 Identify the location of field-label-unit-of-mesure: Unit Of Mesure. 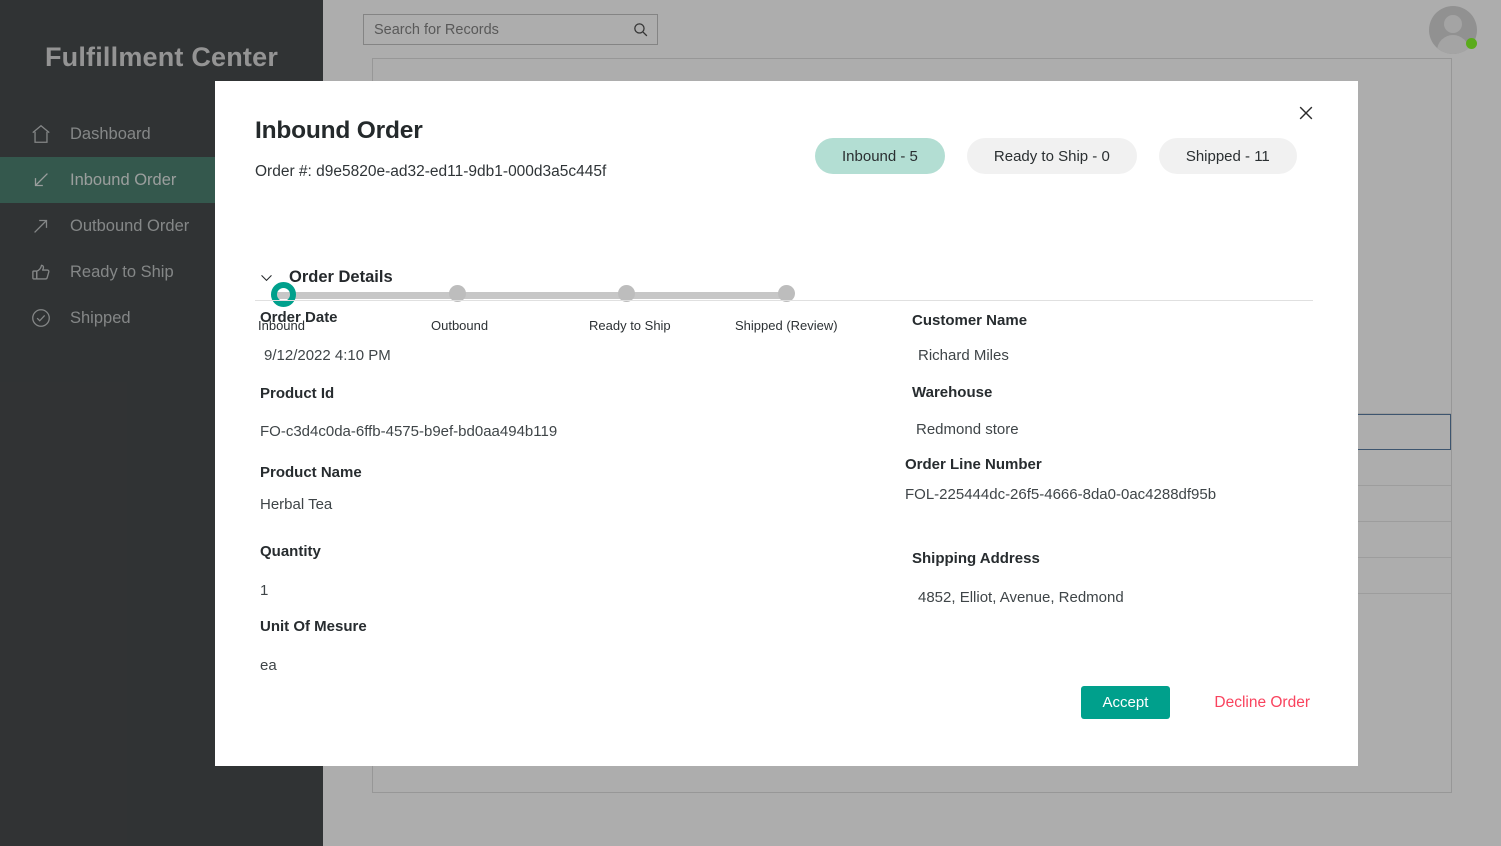
(313, 626).